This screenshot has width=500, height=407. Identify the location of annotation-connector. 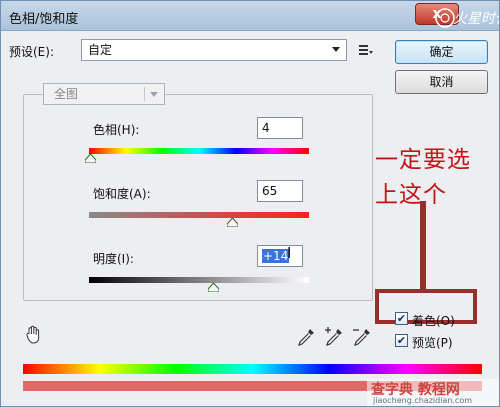
(423, 246).